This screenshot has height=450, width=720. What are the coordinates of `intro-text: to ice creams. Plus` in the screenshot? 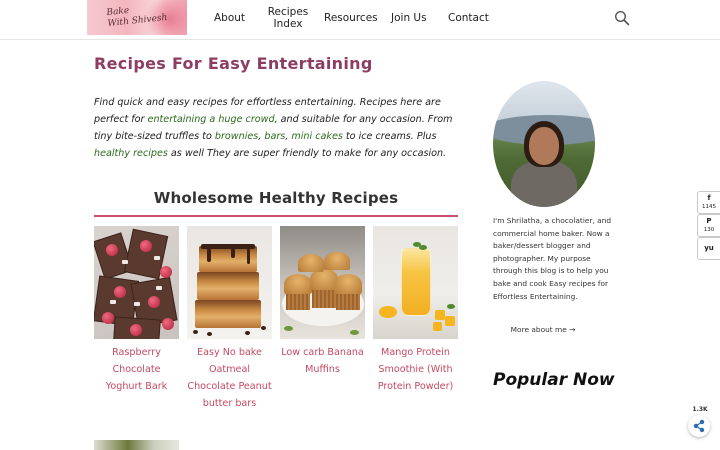 It's located at (389, 136).